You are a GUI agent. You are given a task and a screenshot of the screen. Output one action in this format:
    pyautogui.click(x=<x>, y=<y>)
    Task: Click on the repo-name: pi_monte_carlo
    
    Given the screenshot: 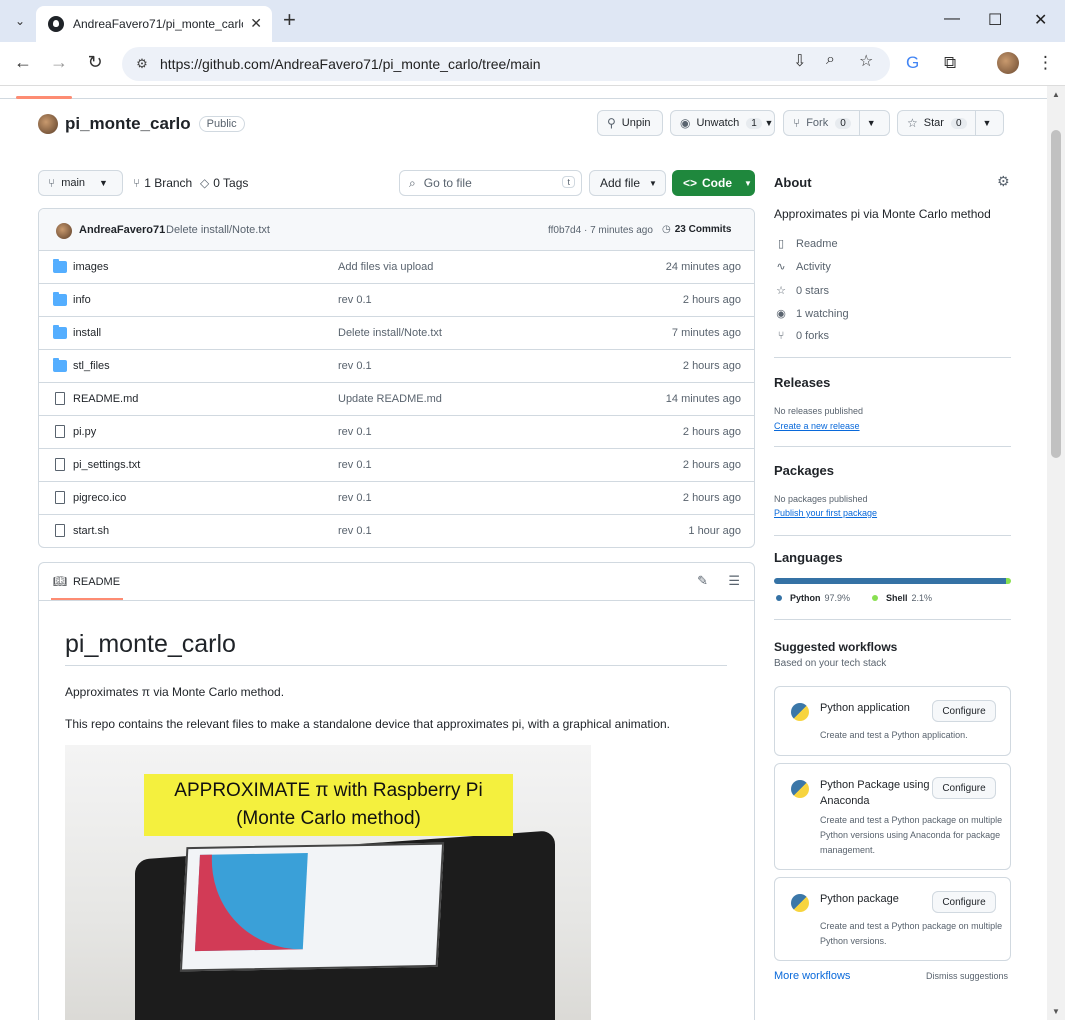 What is the action you would take?
    pyautogui.click(x=128, y=124)
    